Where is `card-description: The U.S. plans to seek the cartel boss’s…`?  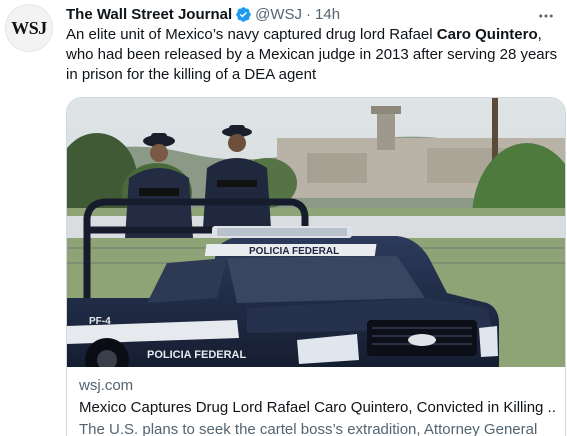 card-description: The U.S. plans to seek the cartel boss’s… is located at coordinates (308, 428).